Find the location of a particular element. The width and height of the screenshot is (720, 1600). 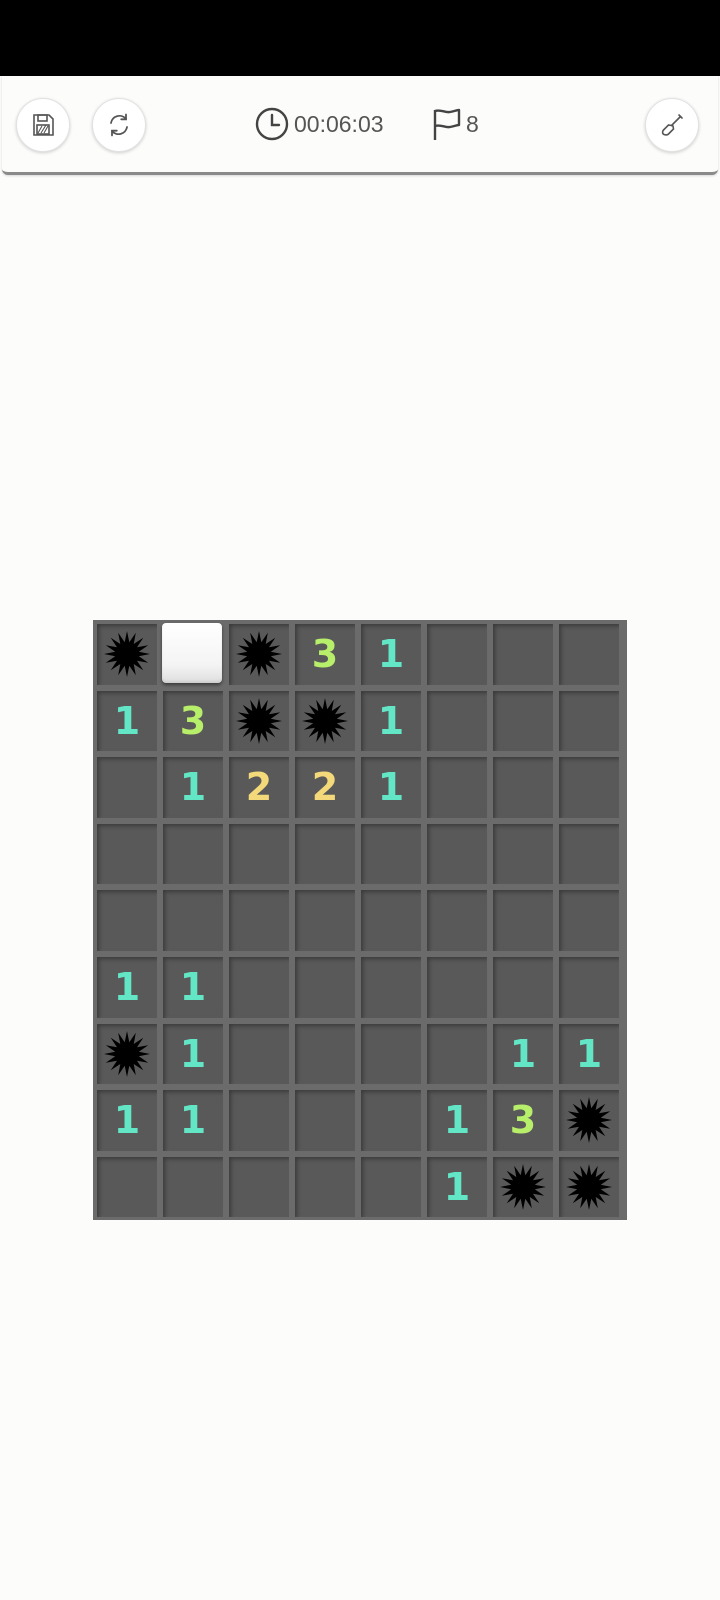

game-timer: 00:06:03 is located at coordinates (319, 124).